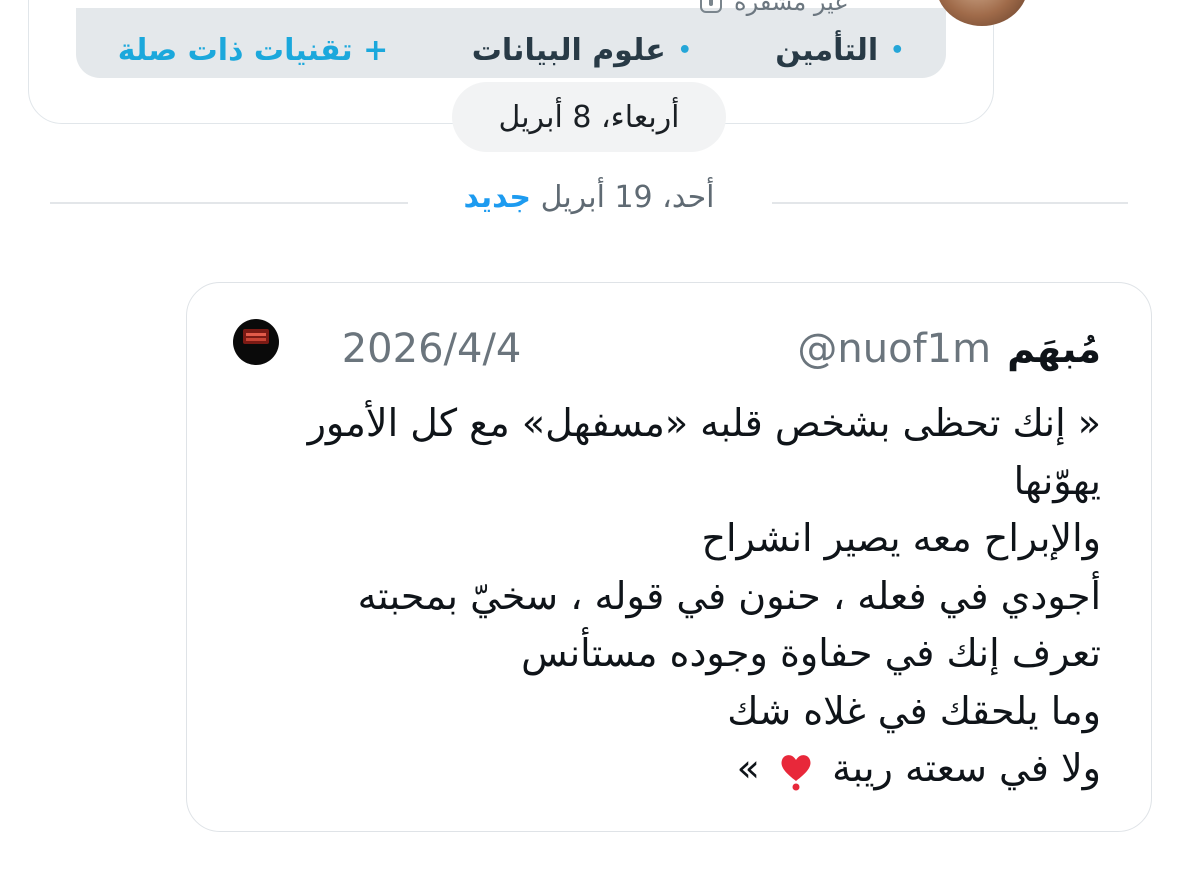 The height and width of the screenshot is (879, 1179). I want to click on post-line: وما يلحقك في غلاه شك, so click(914, 710).